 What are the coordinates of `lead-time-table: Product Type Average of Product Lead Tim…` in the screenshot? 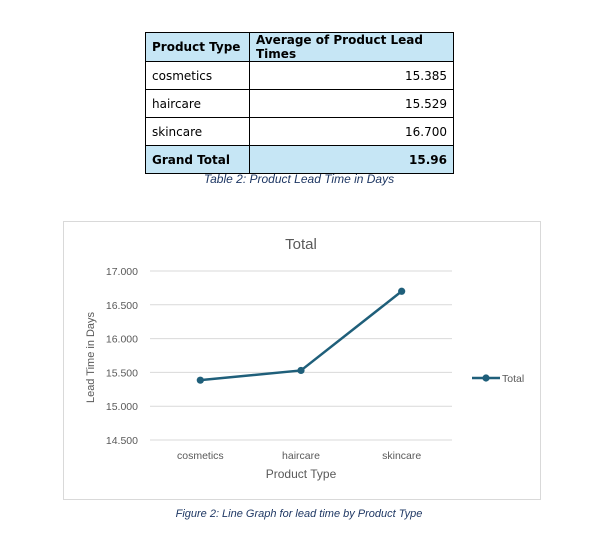 It's located at (299, 103).